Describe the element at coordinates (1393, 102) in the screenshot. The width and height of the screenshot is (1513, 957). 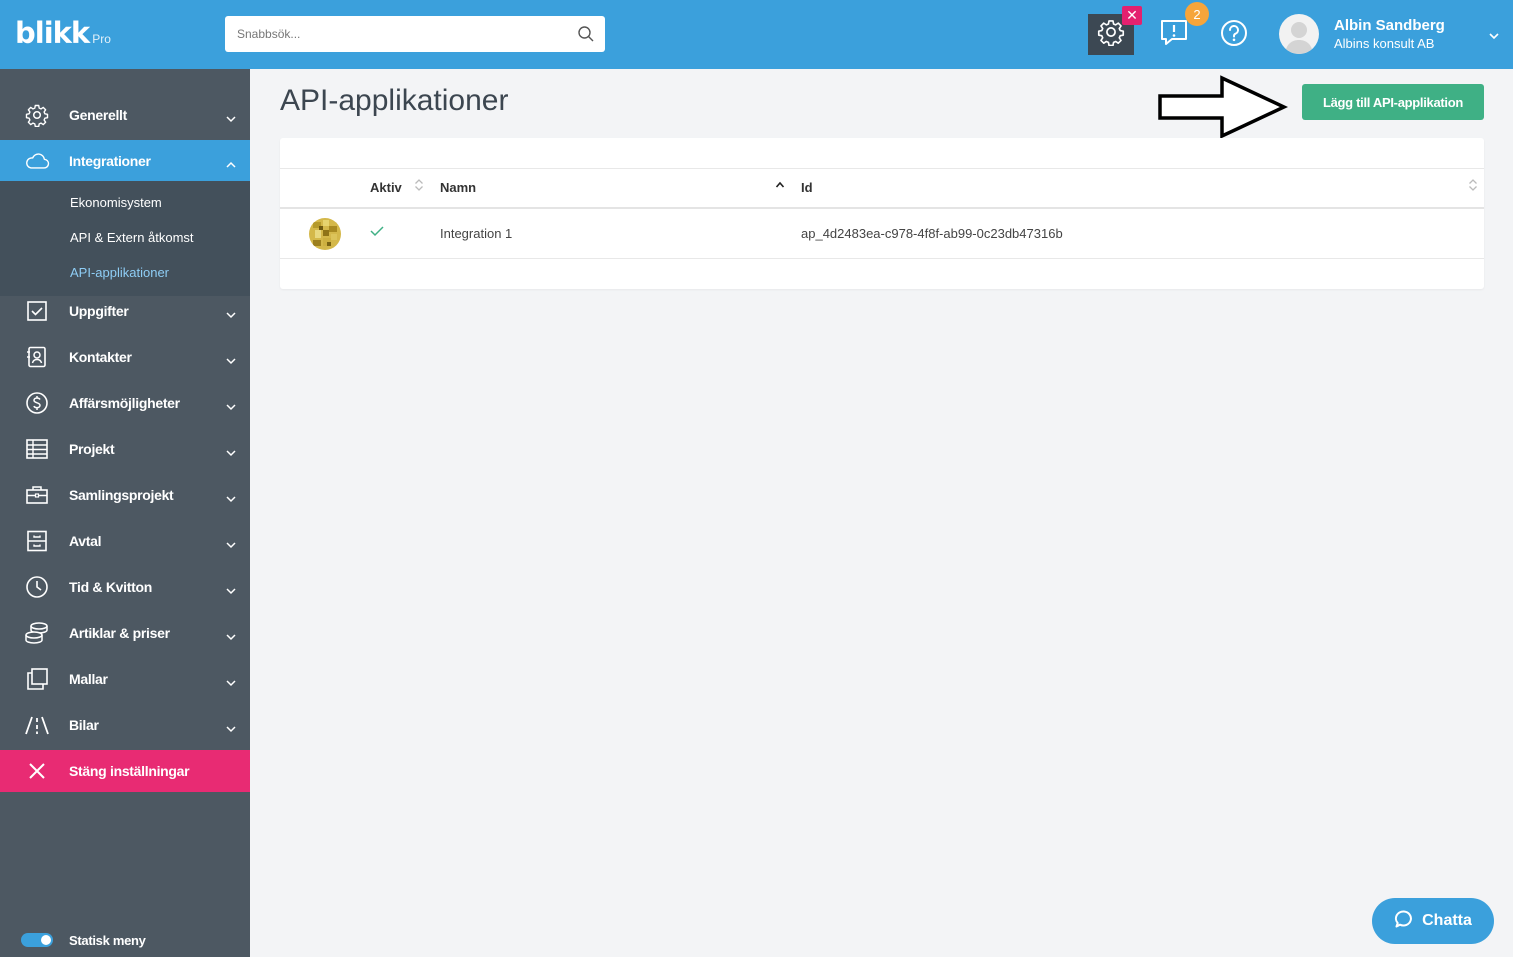
I see `add-api-application-button: Lägg till API-applikation` at that location.